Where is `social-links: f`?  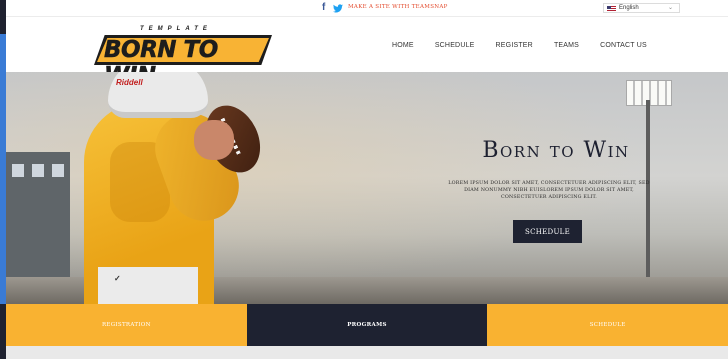
social-links: f is located at coordinates (332, 8).